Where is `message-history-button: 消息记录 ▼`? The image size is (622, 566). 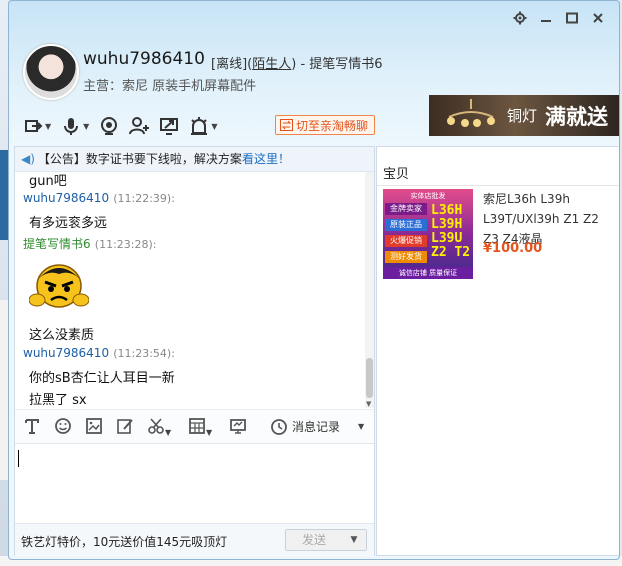
message-history-button: 消息记录 ▼ is located at coordinates (317, 427).